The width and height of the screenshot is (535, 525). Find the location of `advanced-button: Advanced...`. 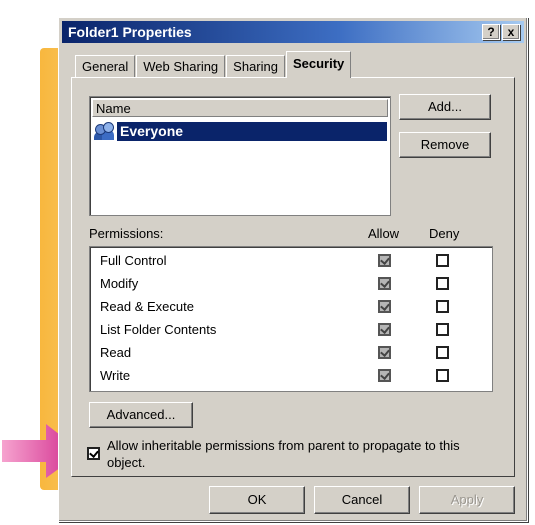

advanced-button: Advanced... is located at coordinates (141, 415).